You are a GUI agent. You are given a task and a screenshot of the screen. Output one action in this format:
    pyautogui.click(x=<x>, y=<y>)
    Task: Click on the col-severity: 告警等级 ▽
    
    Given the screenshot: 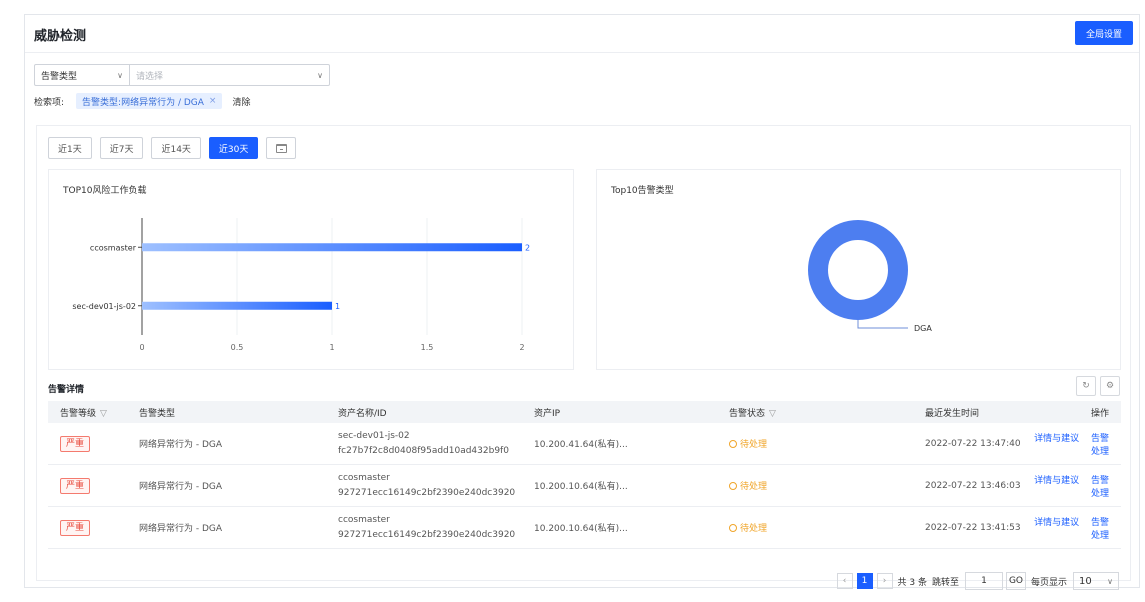 What is the action you would take?
    pyautogui.click(x=93, y=412)
    